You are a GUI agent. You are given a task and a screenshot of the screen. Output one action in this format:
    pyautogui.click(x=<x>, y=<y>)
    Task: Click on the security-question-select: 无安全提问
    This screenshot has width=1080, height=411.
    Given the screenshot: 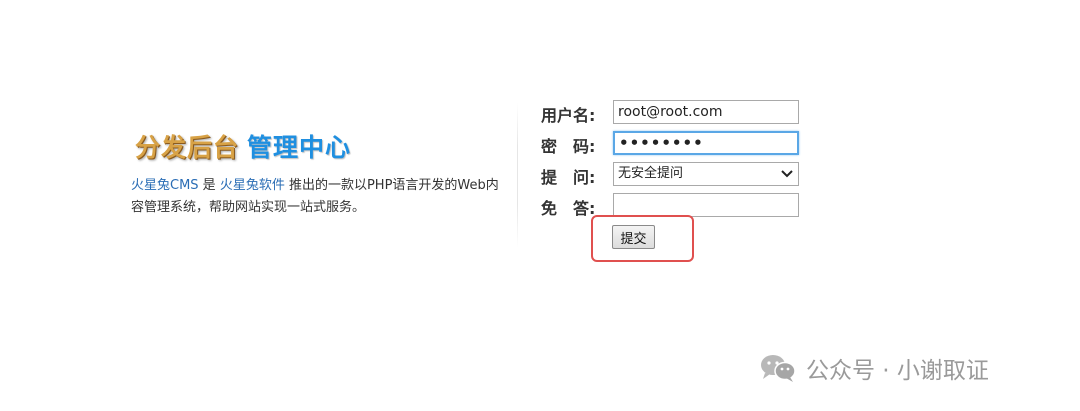 What is the action you would take?
    pyautogui.click(x=706, y=174)
    